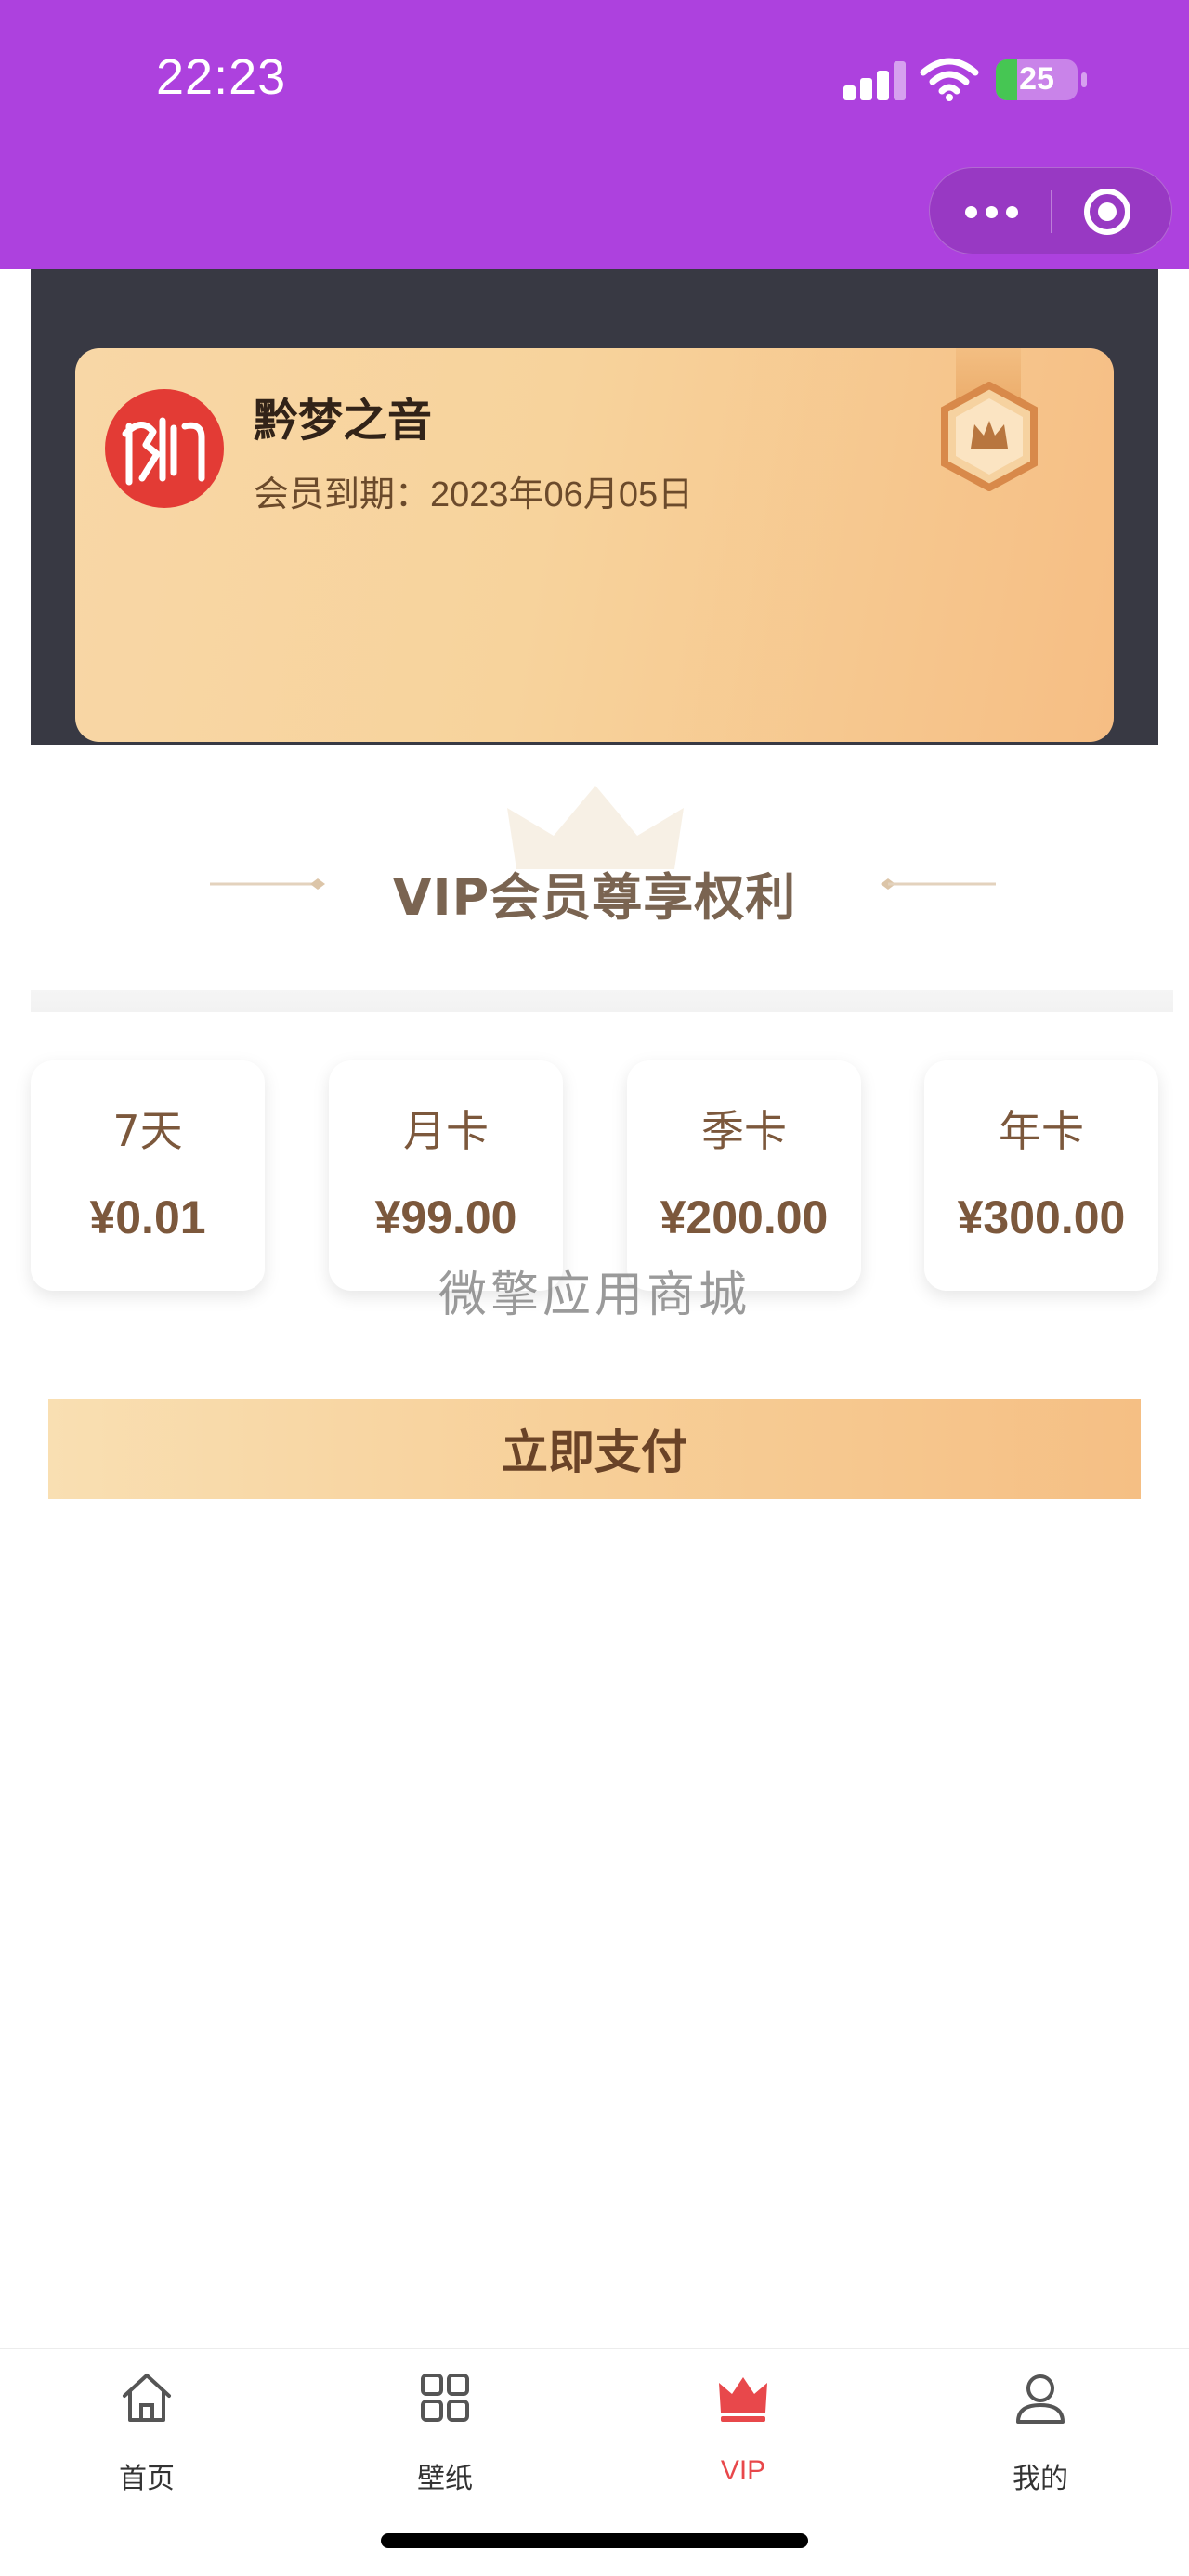  What do you see at coordinates (594, 1295) in the screenshot?
I see `store-watermark: 微擎应用商城` at bounding box center [594, 1295].